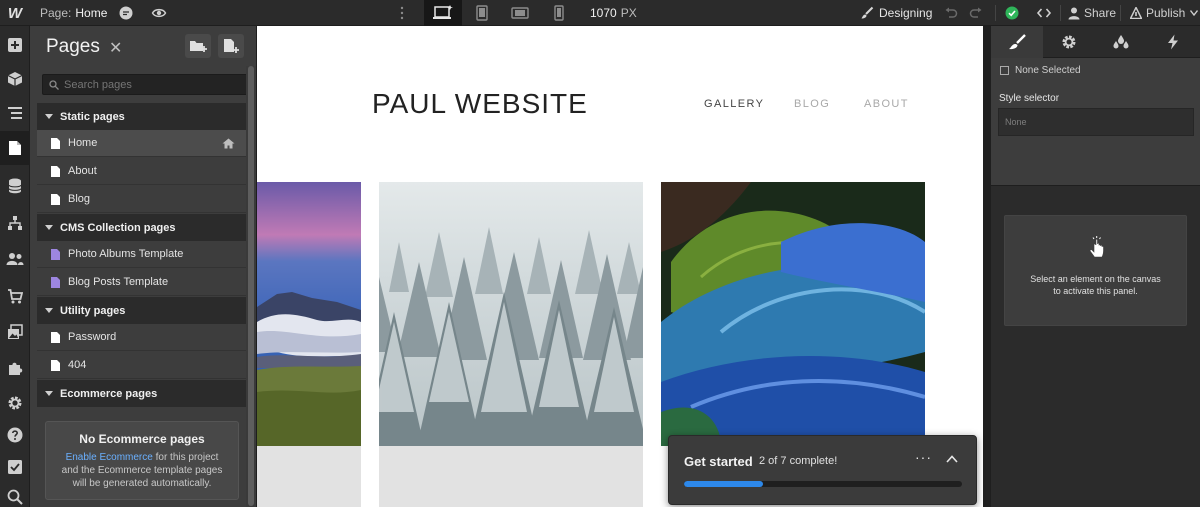  I want to click on help-icon, so click(15, 435).